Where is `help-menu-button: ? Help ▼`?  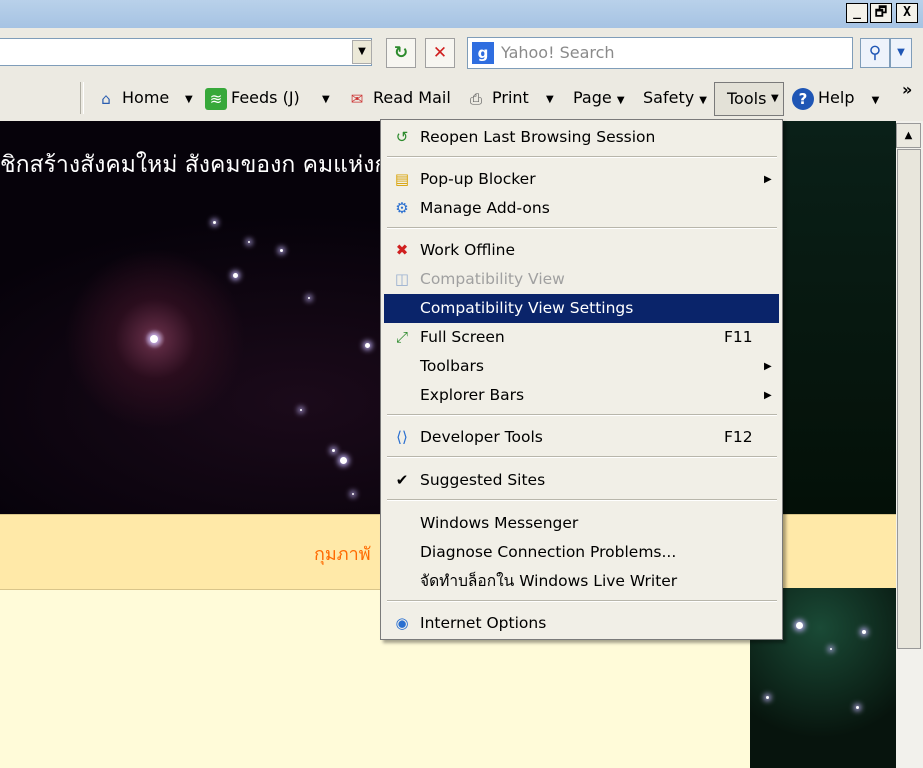
help-menu-button: ? Help ▼ is located at coordinates (835, 98).